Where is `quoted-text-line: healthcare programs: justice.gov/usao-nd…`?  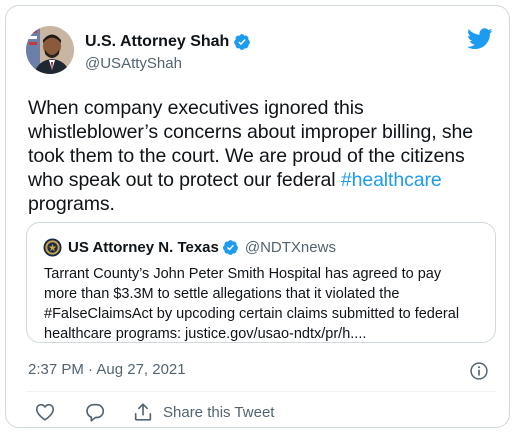
quoted-text-line: healthcare programs: justice.gov/usao-nd… is located at coordinates (205, 334).